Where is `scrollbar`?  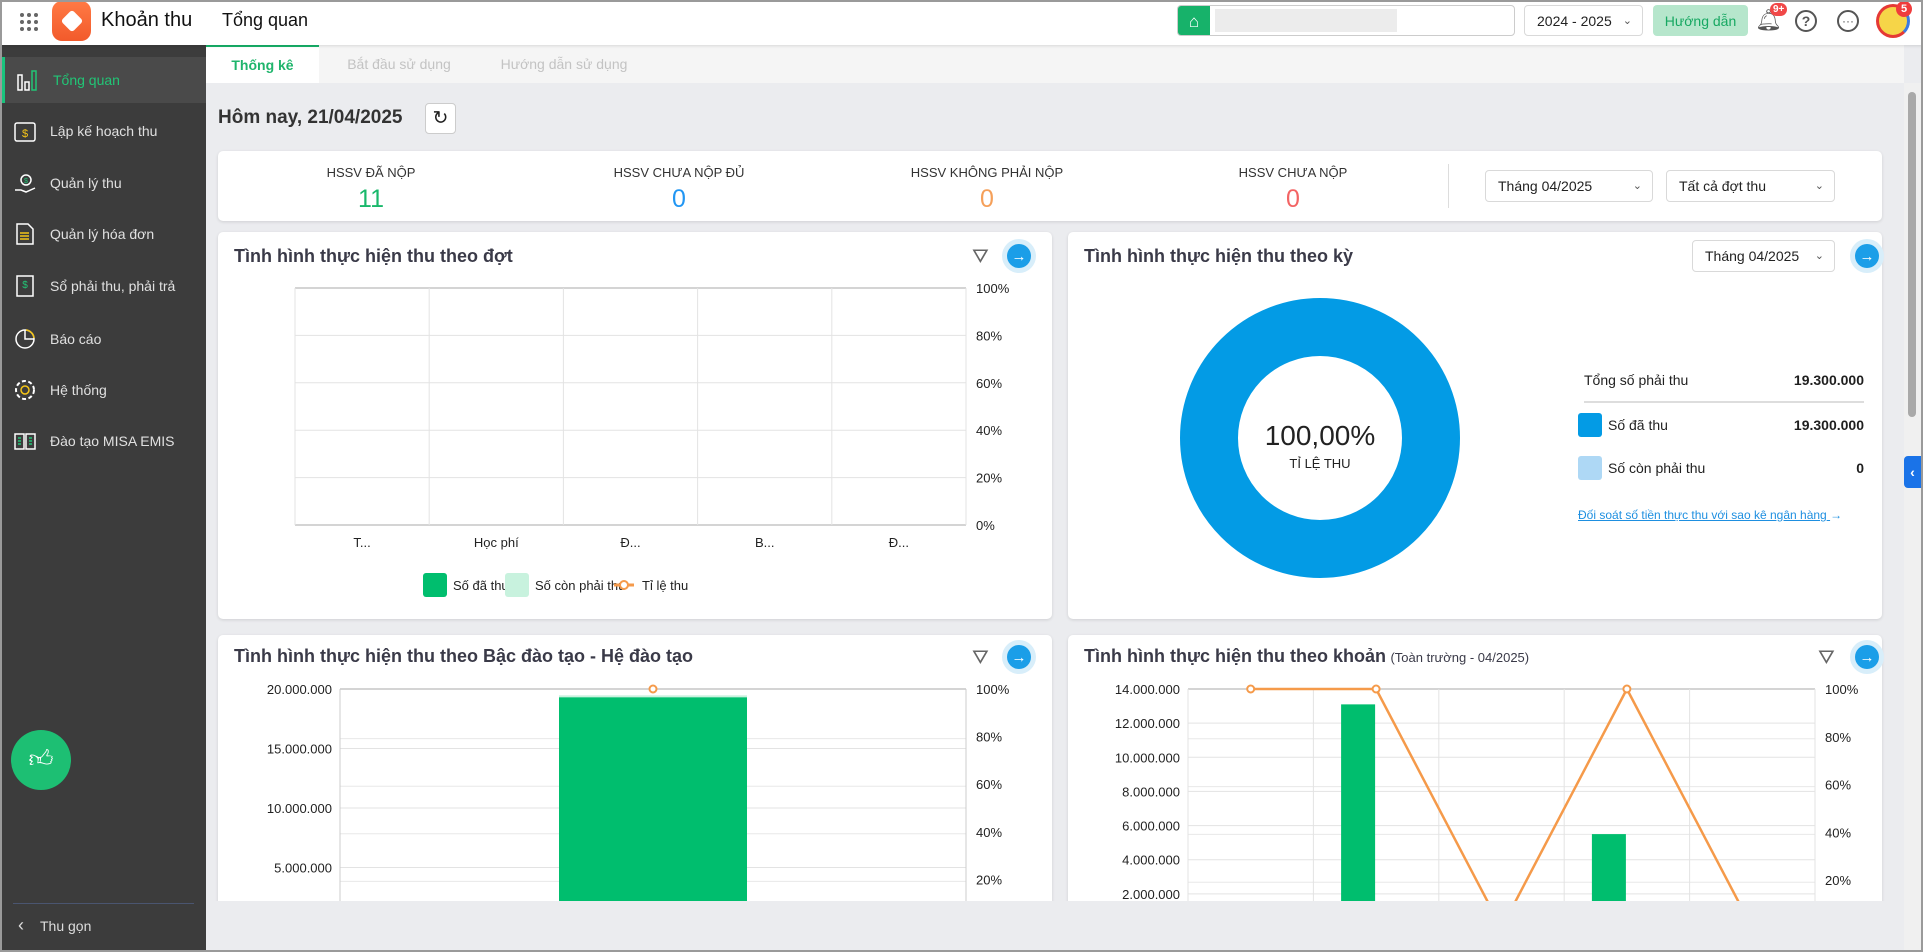 scrollbar is located at coordinates (1912, 517).